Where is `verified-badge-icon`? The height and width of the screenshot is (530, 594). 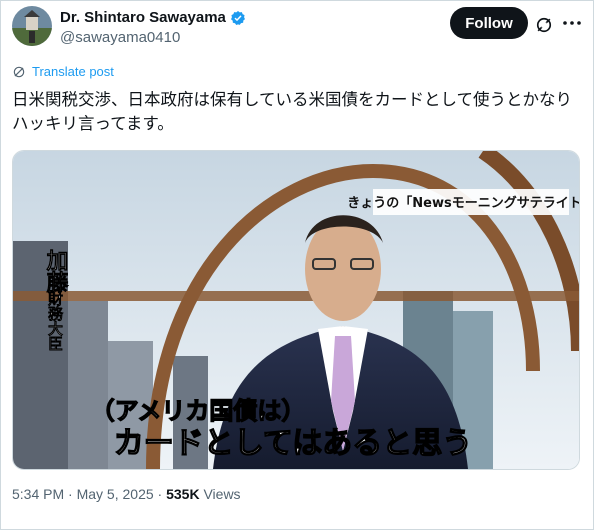 verified-badge-icon is located at coordinates (237, 17).